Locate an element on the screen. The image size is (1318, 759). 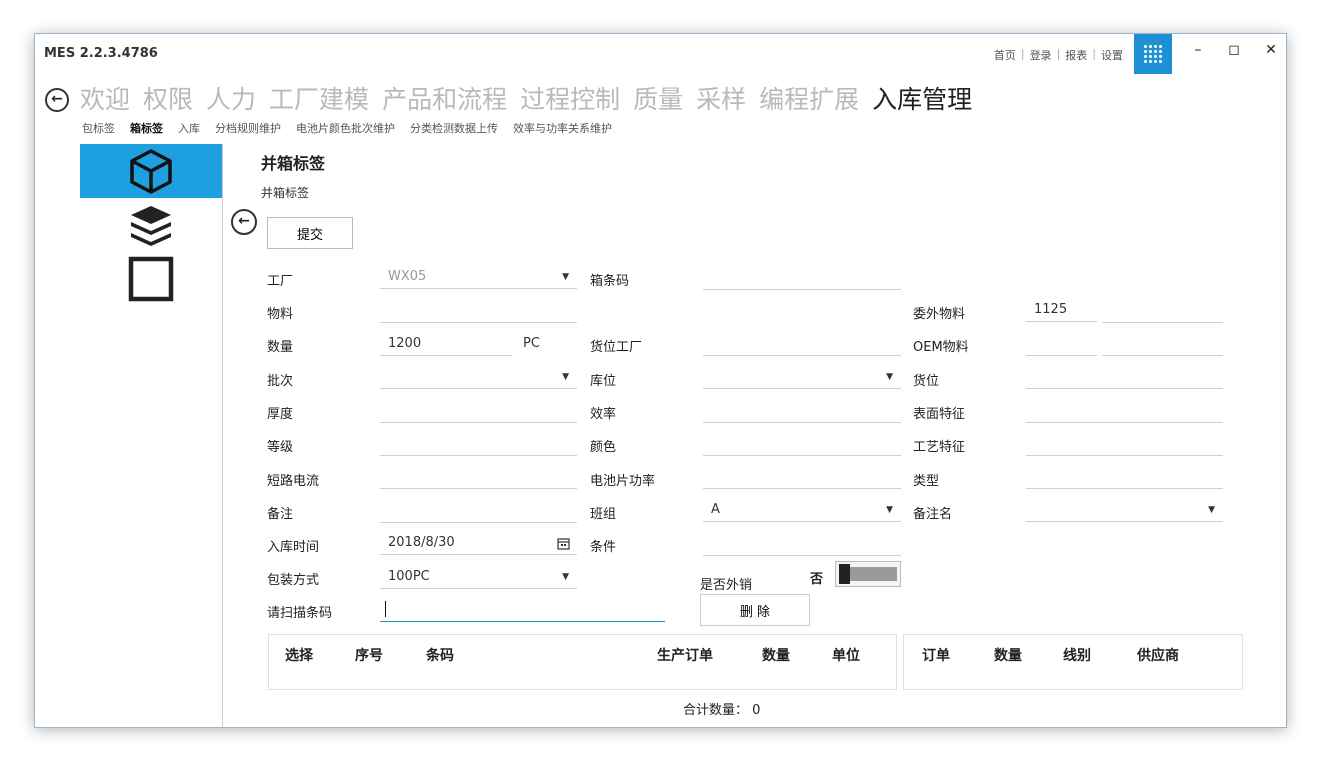
layers-icon is located at coordinates (151, 226).